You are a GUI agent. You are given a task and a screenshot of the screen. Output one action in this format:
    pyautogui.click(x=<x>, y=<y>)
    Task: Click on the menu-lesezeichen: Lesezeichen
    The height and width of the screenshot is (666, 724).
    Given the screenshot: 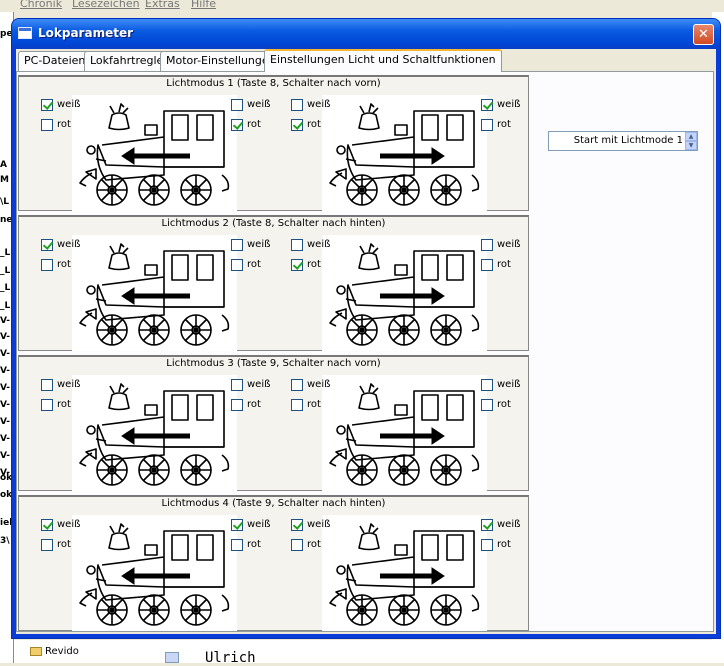 What is the action you would take?
    pyautogui.click(x=106, y=5)
    